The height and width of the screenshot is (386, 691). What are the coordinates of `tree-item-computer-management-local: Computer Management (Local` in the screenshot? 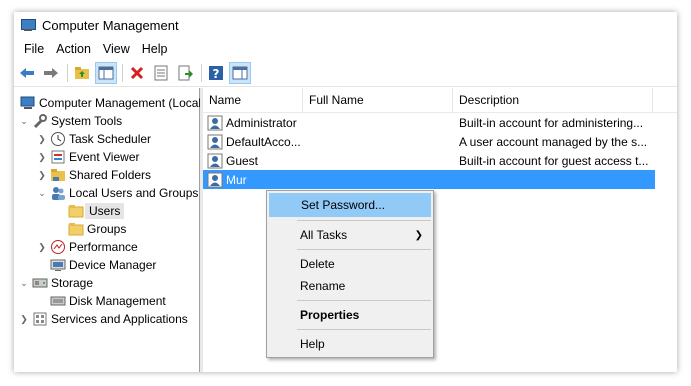 It's located at (108, 103).